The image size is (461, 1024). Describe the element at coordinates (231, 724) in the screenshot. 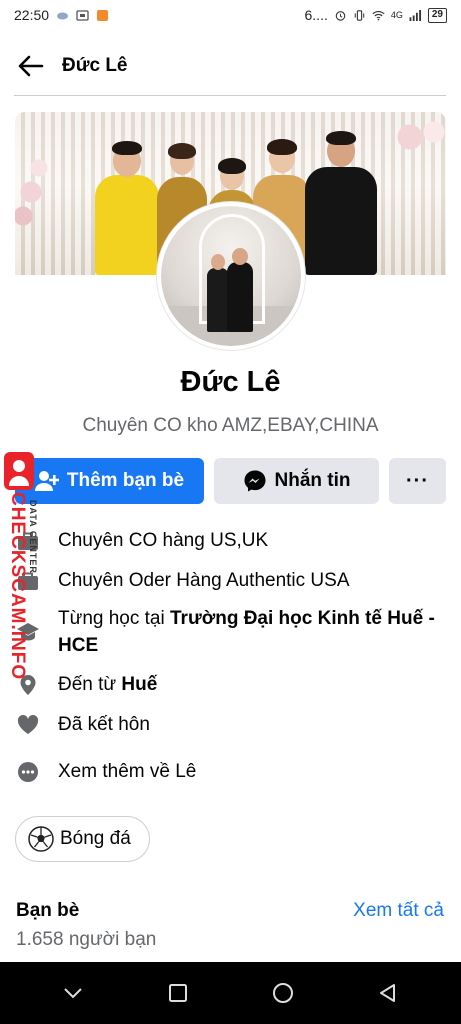

I see `intro-item-relationship: Đã kết hôn` at that location.